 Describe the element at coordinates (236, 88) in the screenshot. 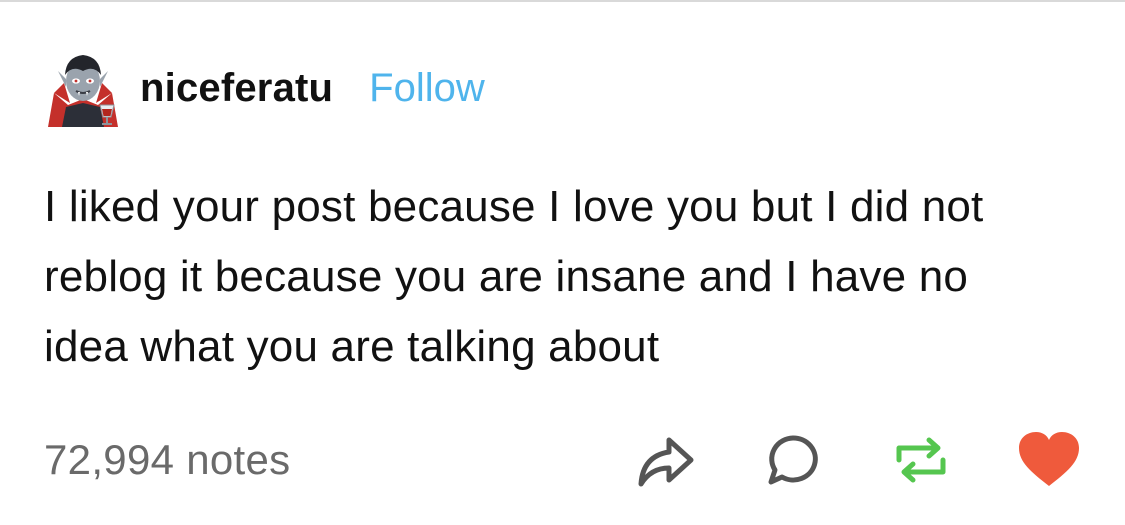

I see `post-username: niceferatu` at that location.